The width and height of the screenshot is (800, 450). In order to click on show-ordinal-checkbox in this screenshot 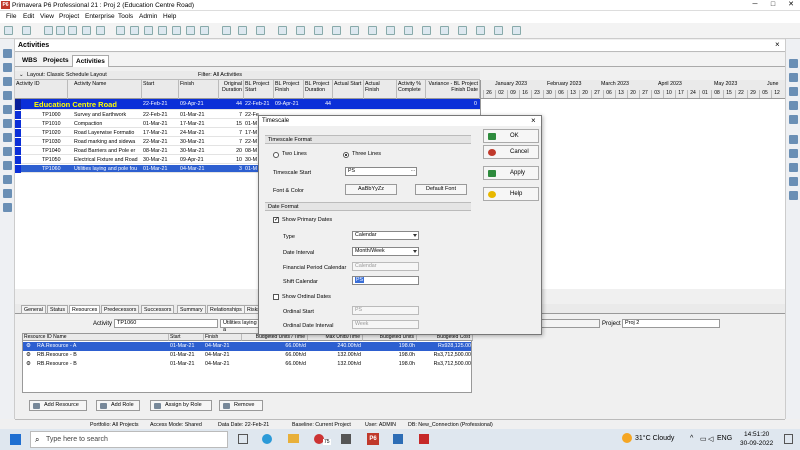, I will do `click(276, 297)`.